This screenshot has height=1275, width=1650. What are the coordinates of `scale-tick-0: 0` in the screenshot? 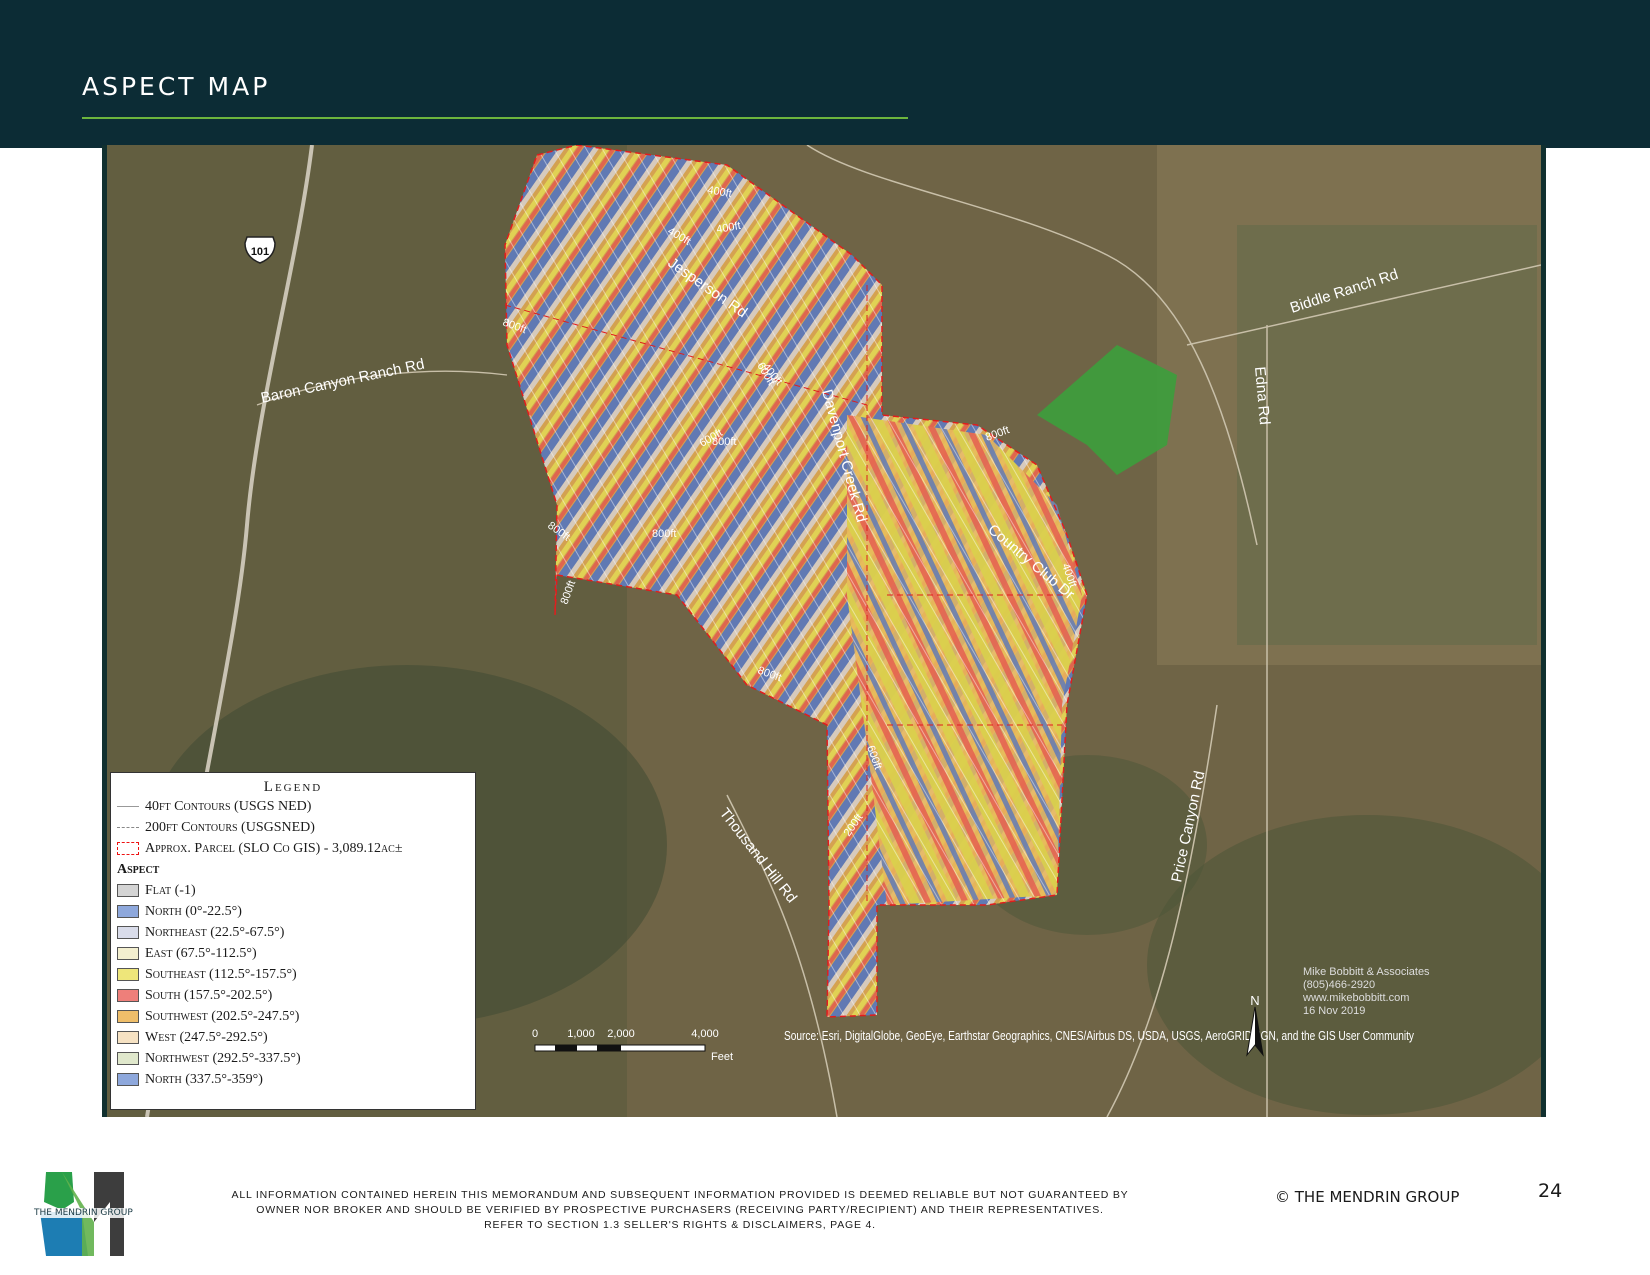 It's located at (535, 1034).